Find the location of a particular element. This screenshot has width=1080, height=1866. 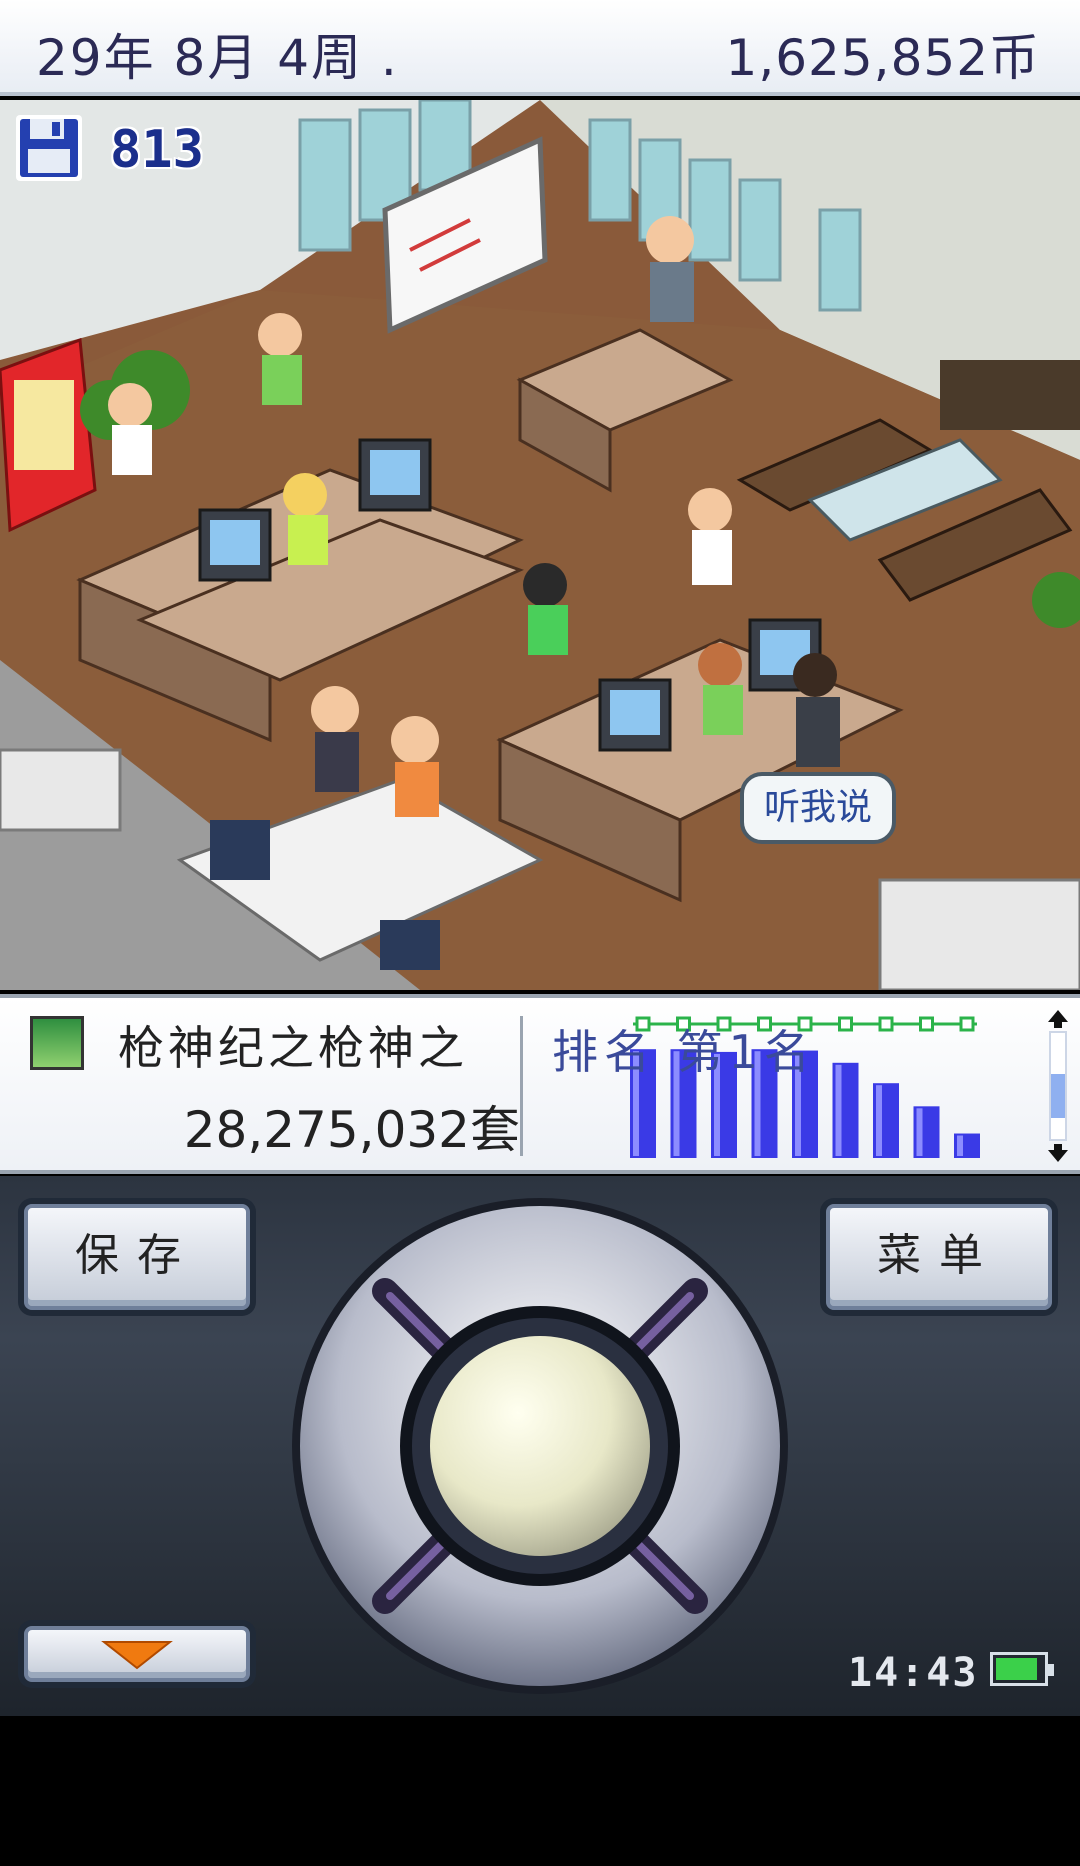

top-status-bar: 29年 8月 4周 . 1,625,852币 is located at coordinates (540, 48).